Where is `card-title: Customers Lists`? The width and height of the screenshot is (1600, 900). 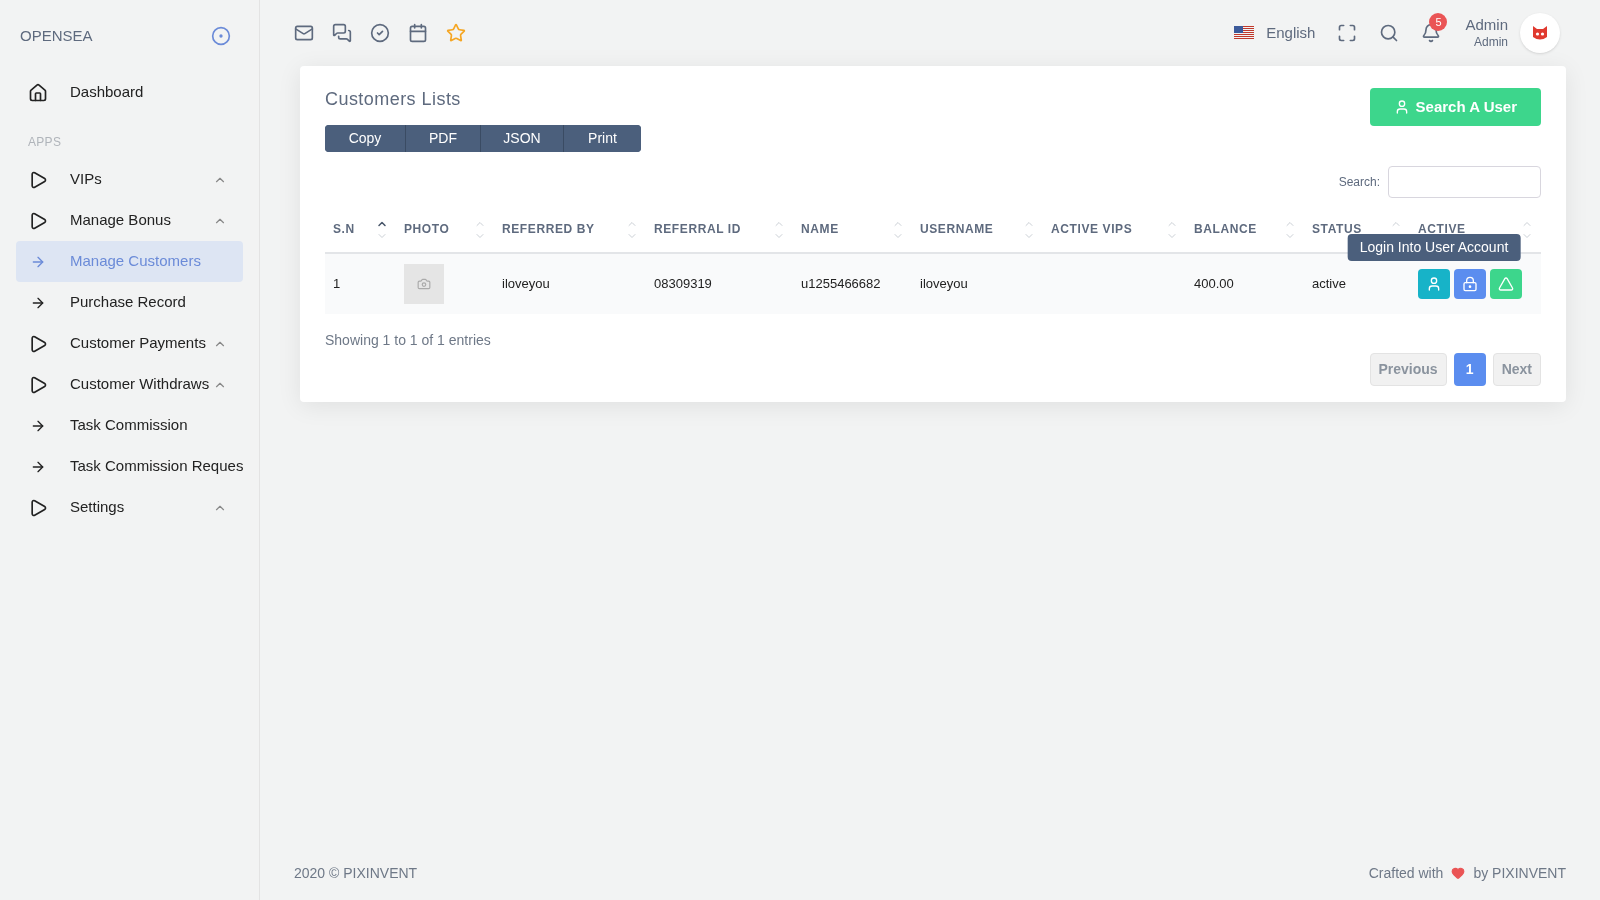 card-title: Customers Lists is located at coordinates (393, 99).